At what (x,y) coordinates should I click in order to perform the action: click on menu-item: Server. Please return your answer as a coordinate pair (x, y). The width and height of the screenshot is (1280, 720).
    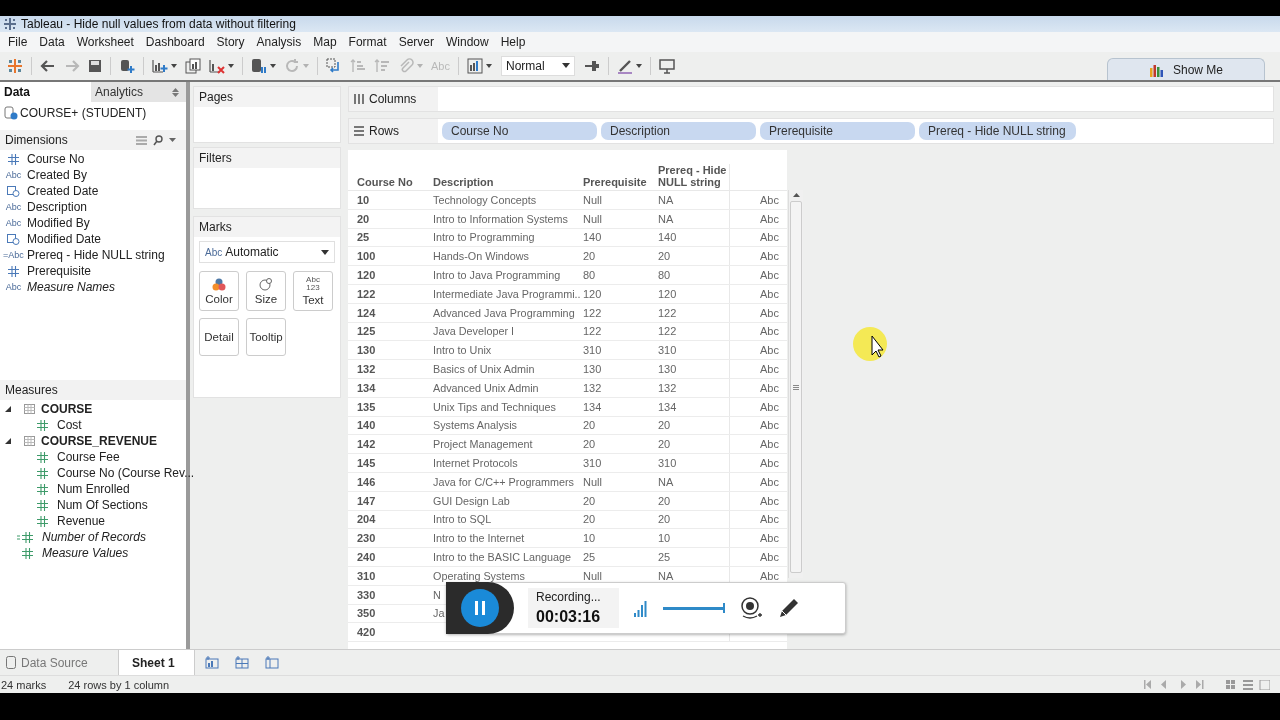
    Looking at the image, I should click on (416, 42).